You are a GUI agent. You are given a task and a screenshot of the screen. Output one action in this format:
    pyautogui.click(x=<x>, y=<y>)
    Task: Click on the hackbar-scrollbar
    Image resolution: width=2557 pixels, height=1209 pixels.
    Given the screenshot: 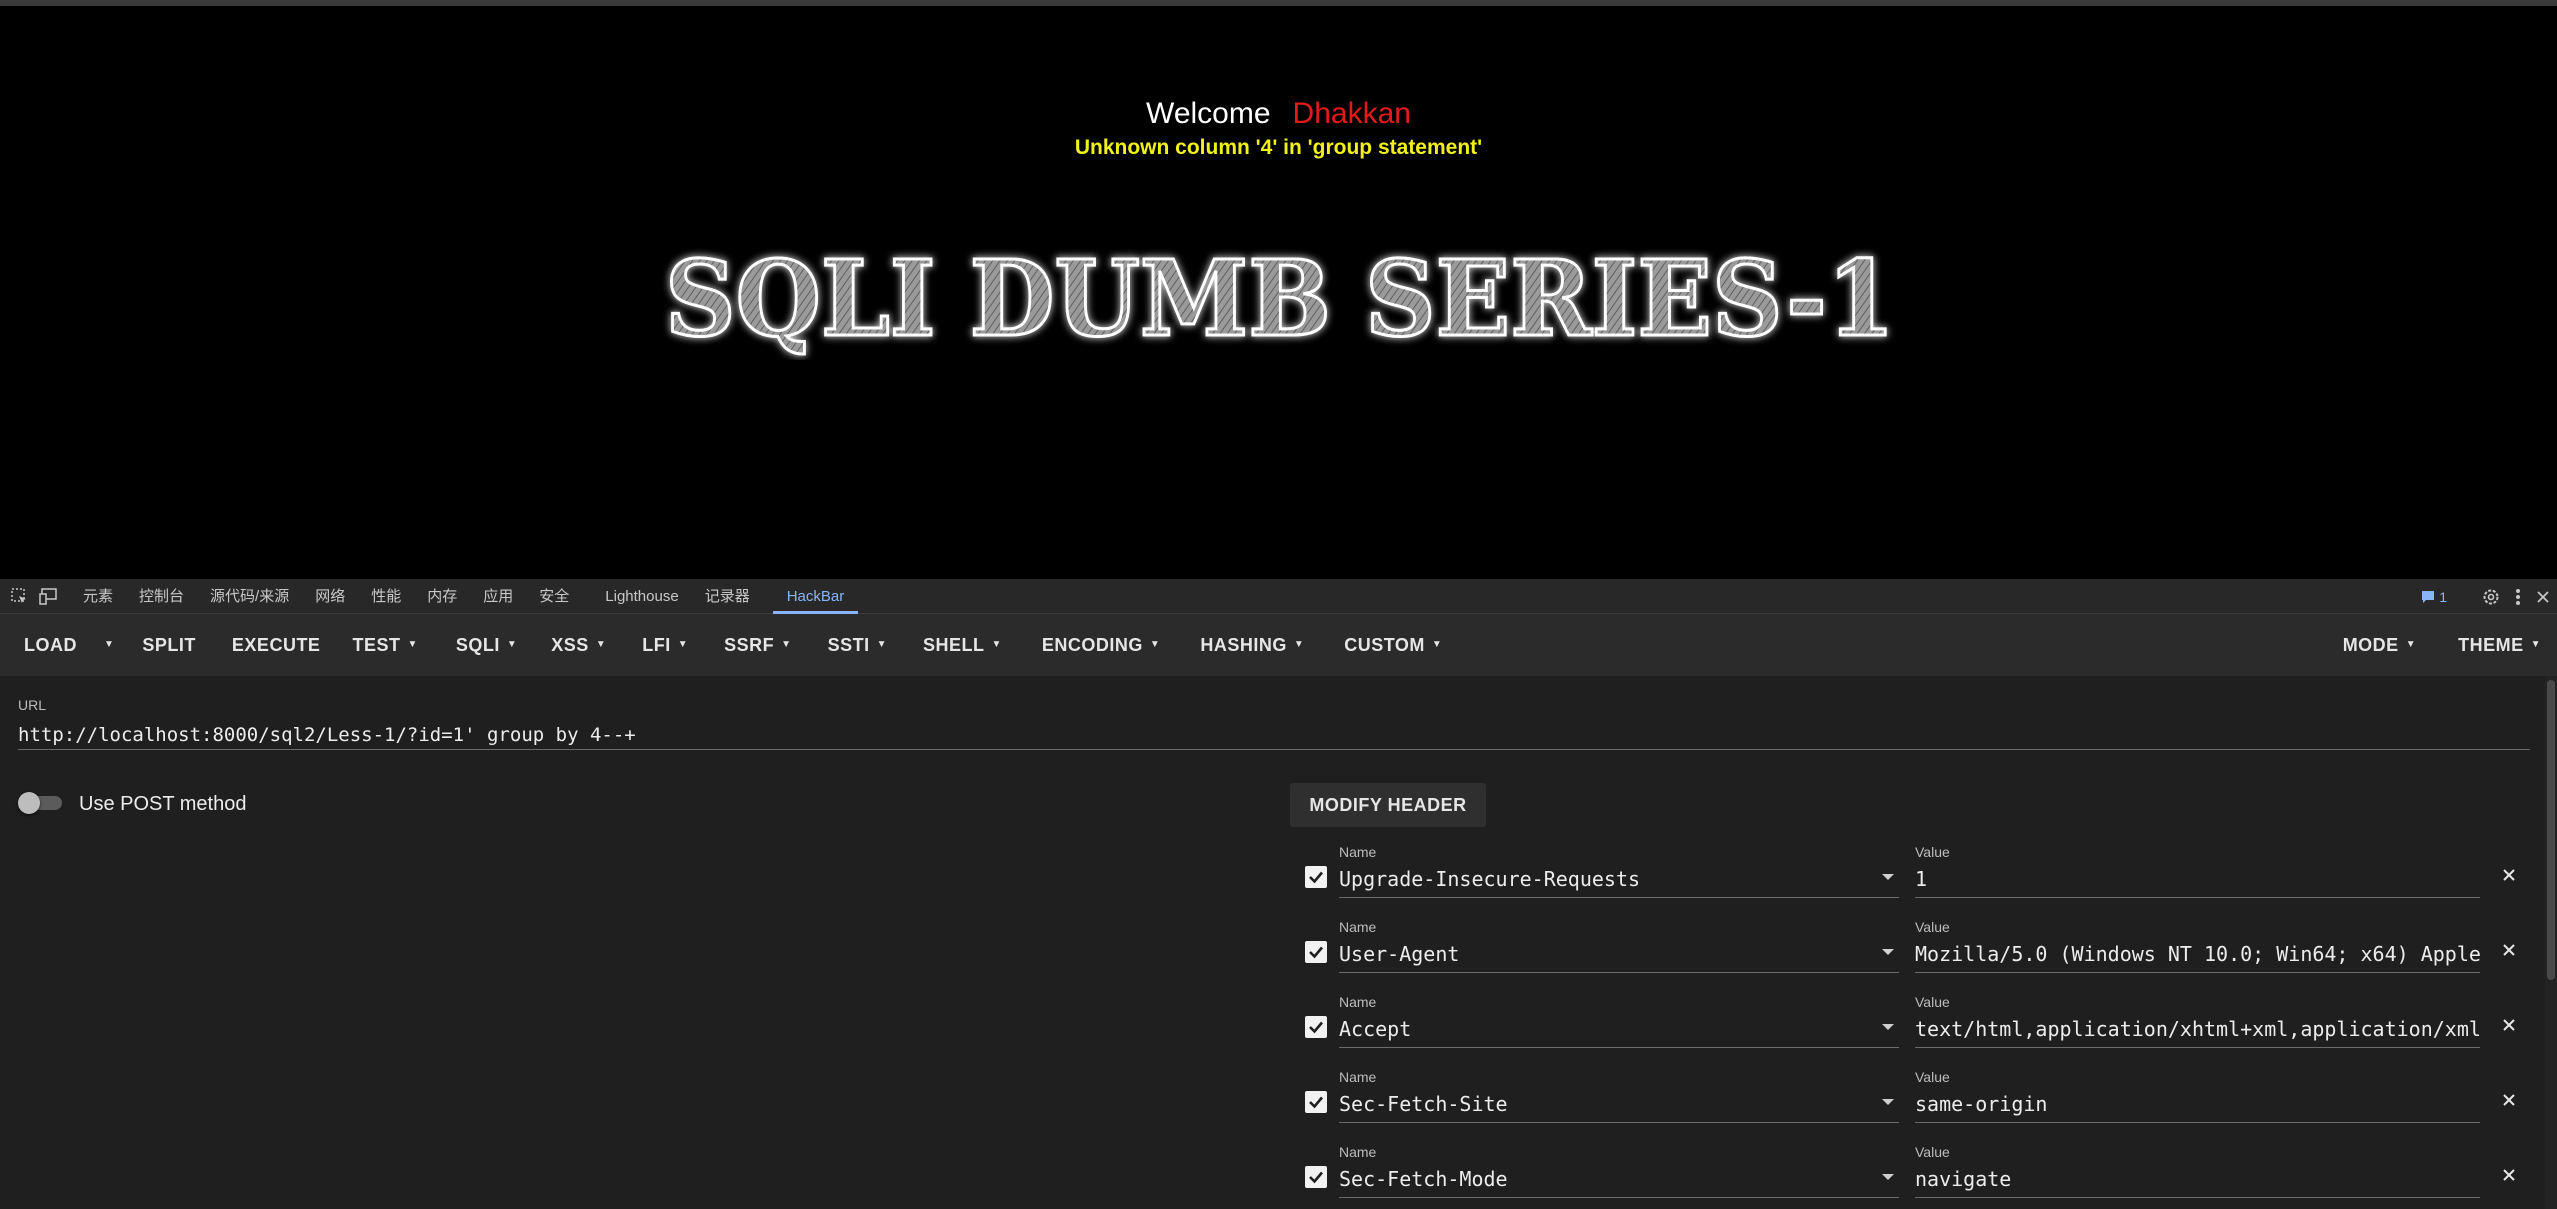 What is the action you would take?
    pyautogui.click(x=2551, y=942)
    